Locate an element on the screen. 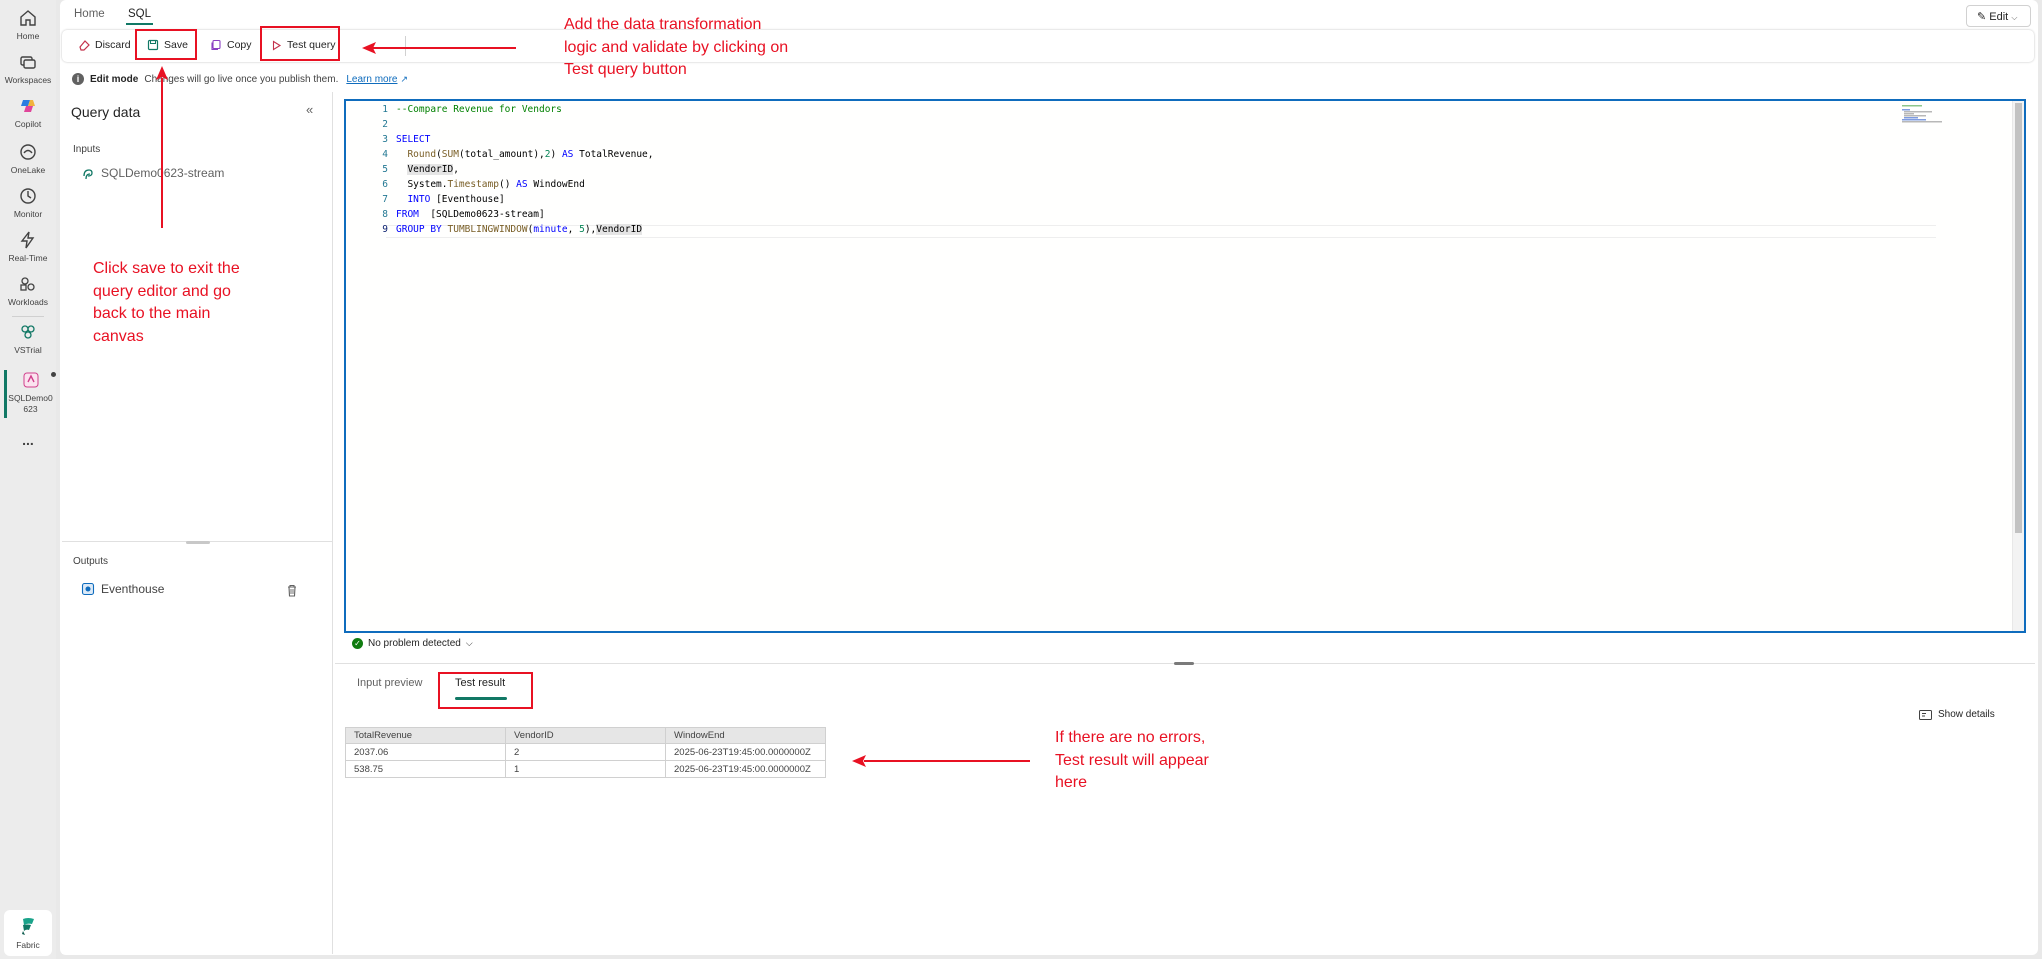  eventhouse-icon is located at coordinates (88, 589).